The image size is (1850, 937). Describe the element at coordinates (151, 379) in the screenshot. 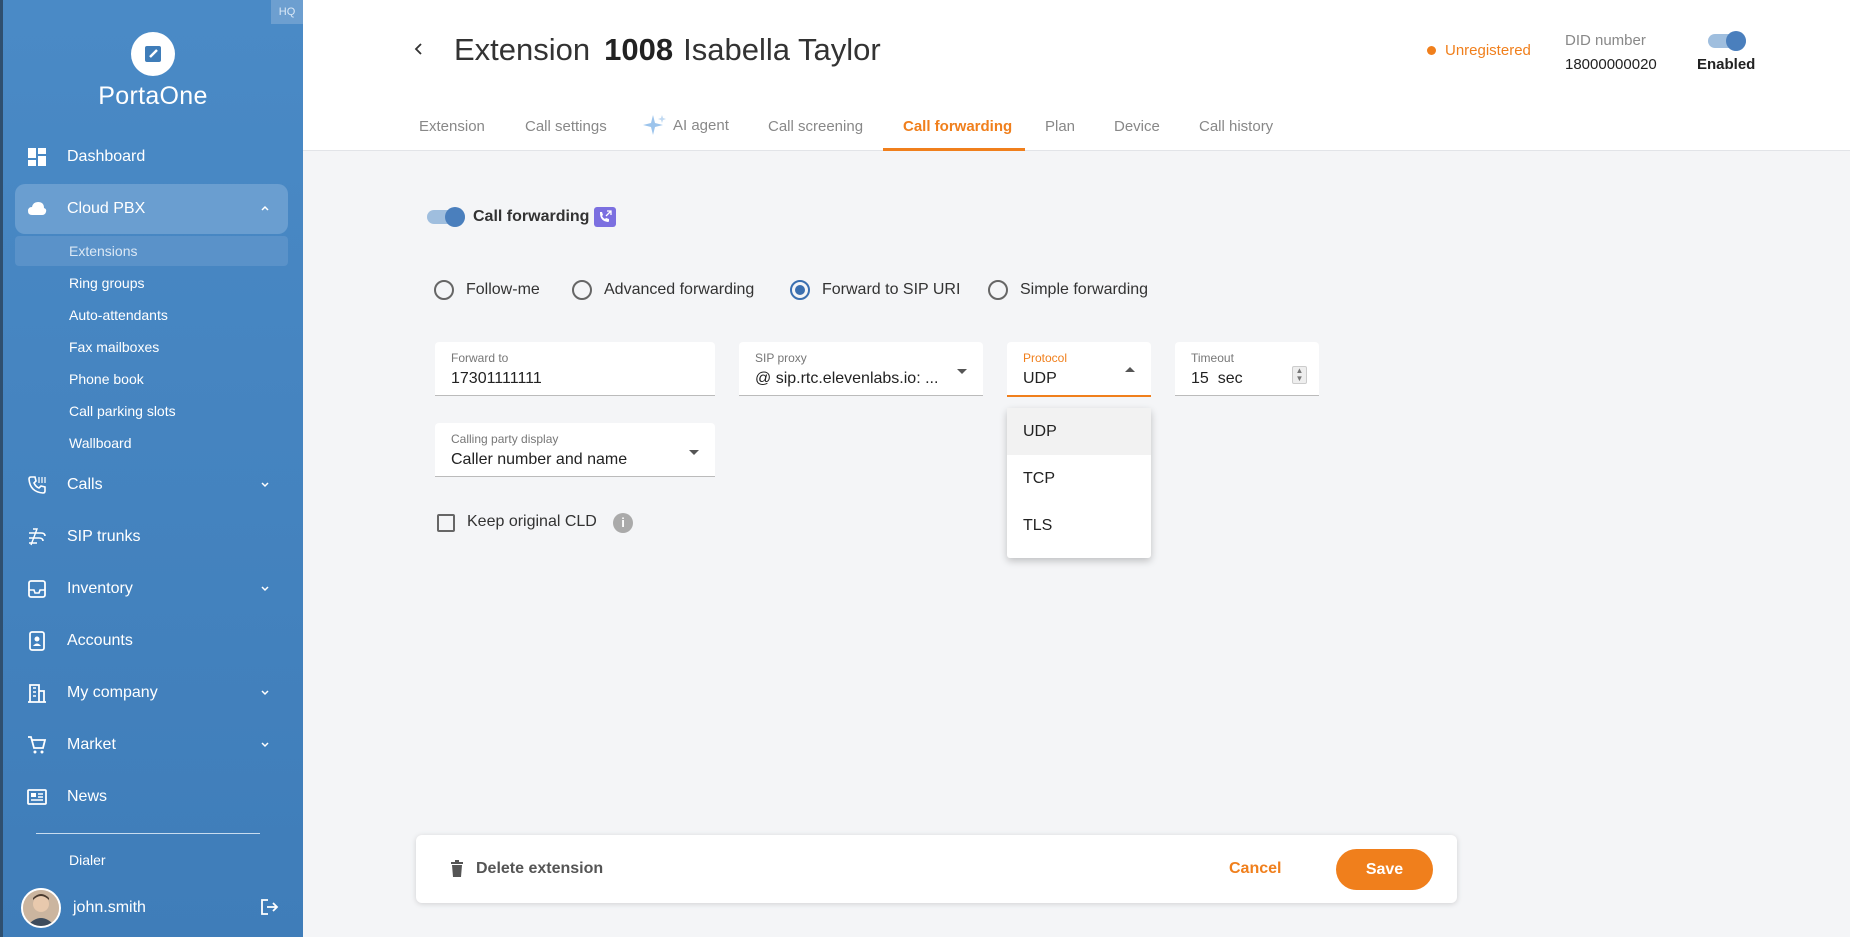

I see `sub-phone-book: Phone book` at that location.